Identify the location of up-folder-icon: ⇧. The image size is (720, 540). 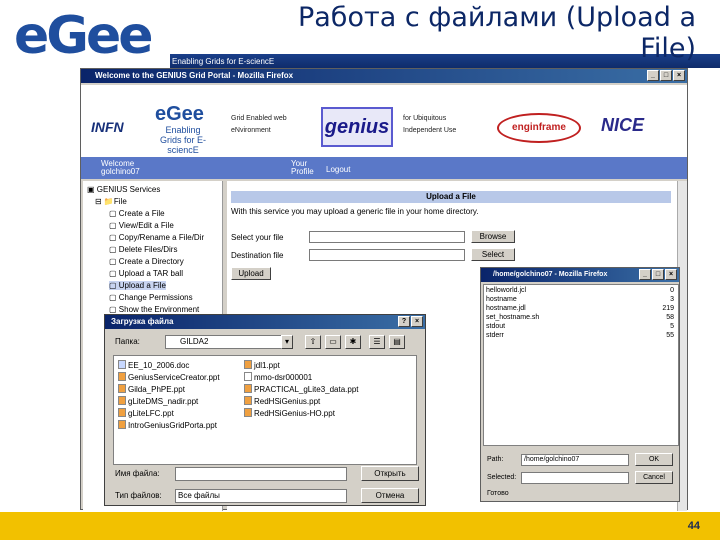
(313, 342).